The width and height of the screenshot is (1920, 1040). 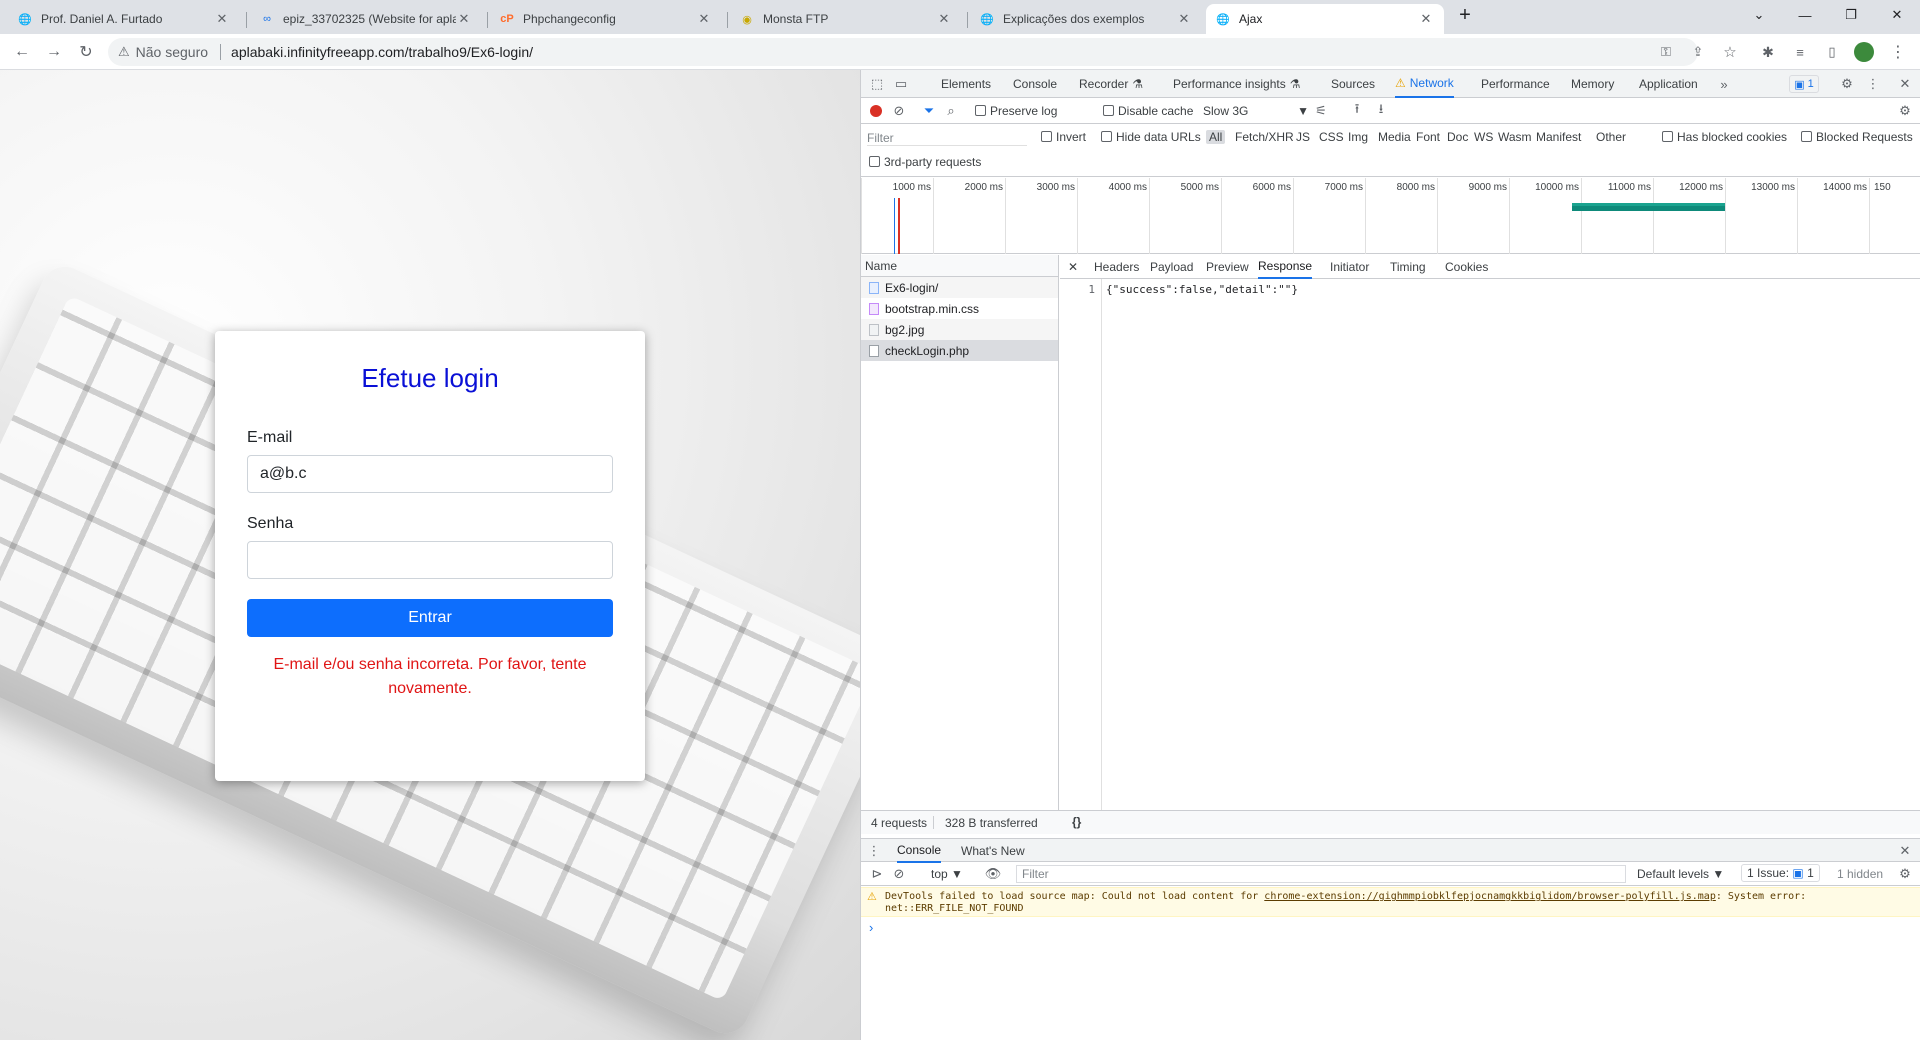 What do you see at coordinates (1724, 84) in the screenshot?
I see `more-tabs-icon: »` at bounding box center [1724, 84].